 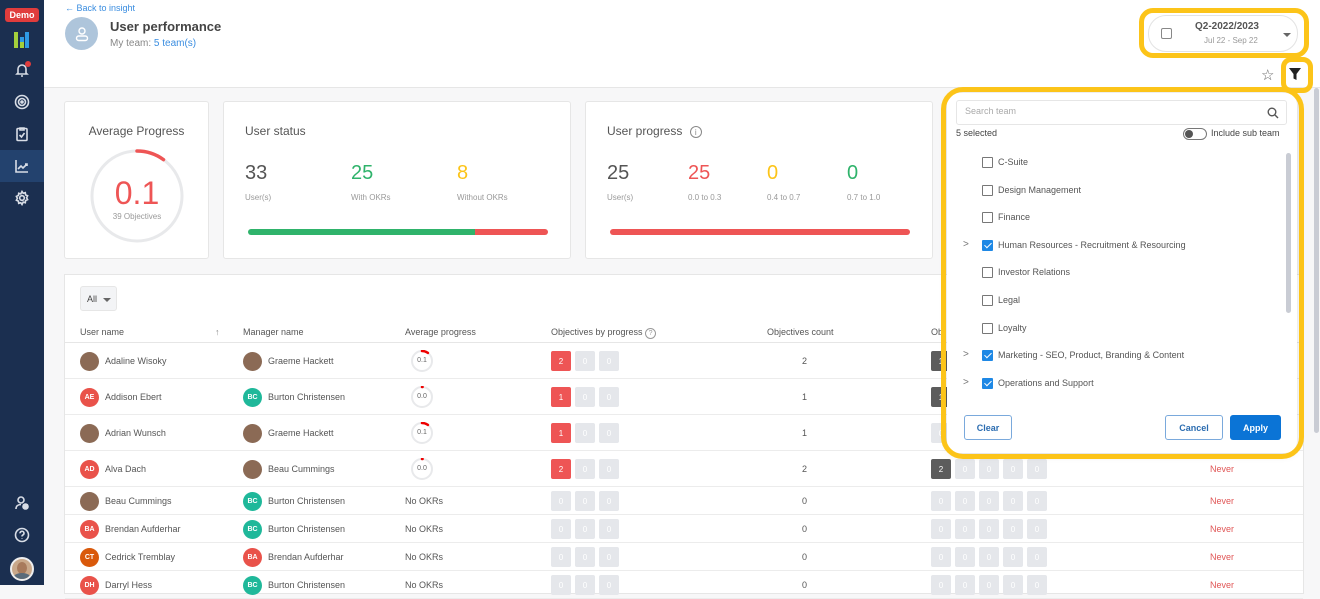 What do you see at coordinates (1166, 33) in the screenshot?
I see `calendar-icon` at bounding box center [1166, 33].